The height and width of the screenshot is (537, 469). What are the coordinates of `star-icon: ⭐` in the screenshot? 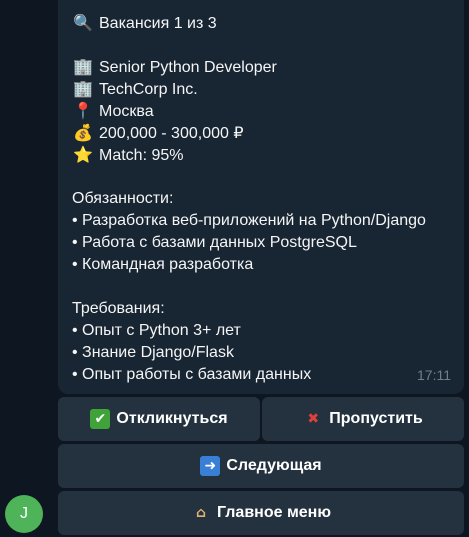 It's located at (83, 154).